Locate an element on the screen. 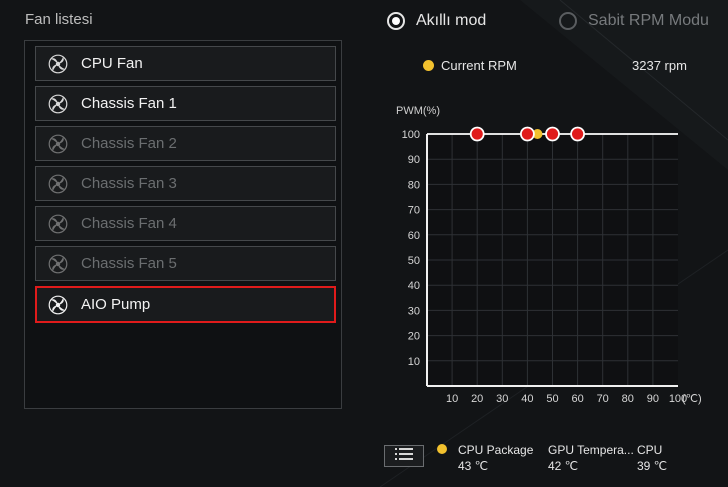 The height and width of the screenshot is (487, 728). fan-item-chassis-fan-4: Chassis Fan 4 is located at coordinates (185, 223).